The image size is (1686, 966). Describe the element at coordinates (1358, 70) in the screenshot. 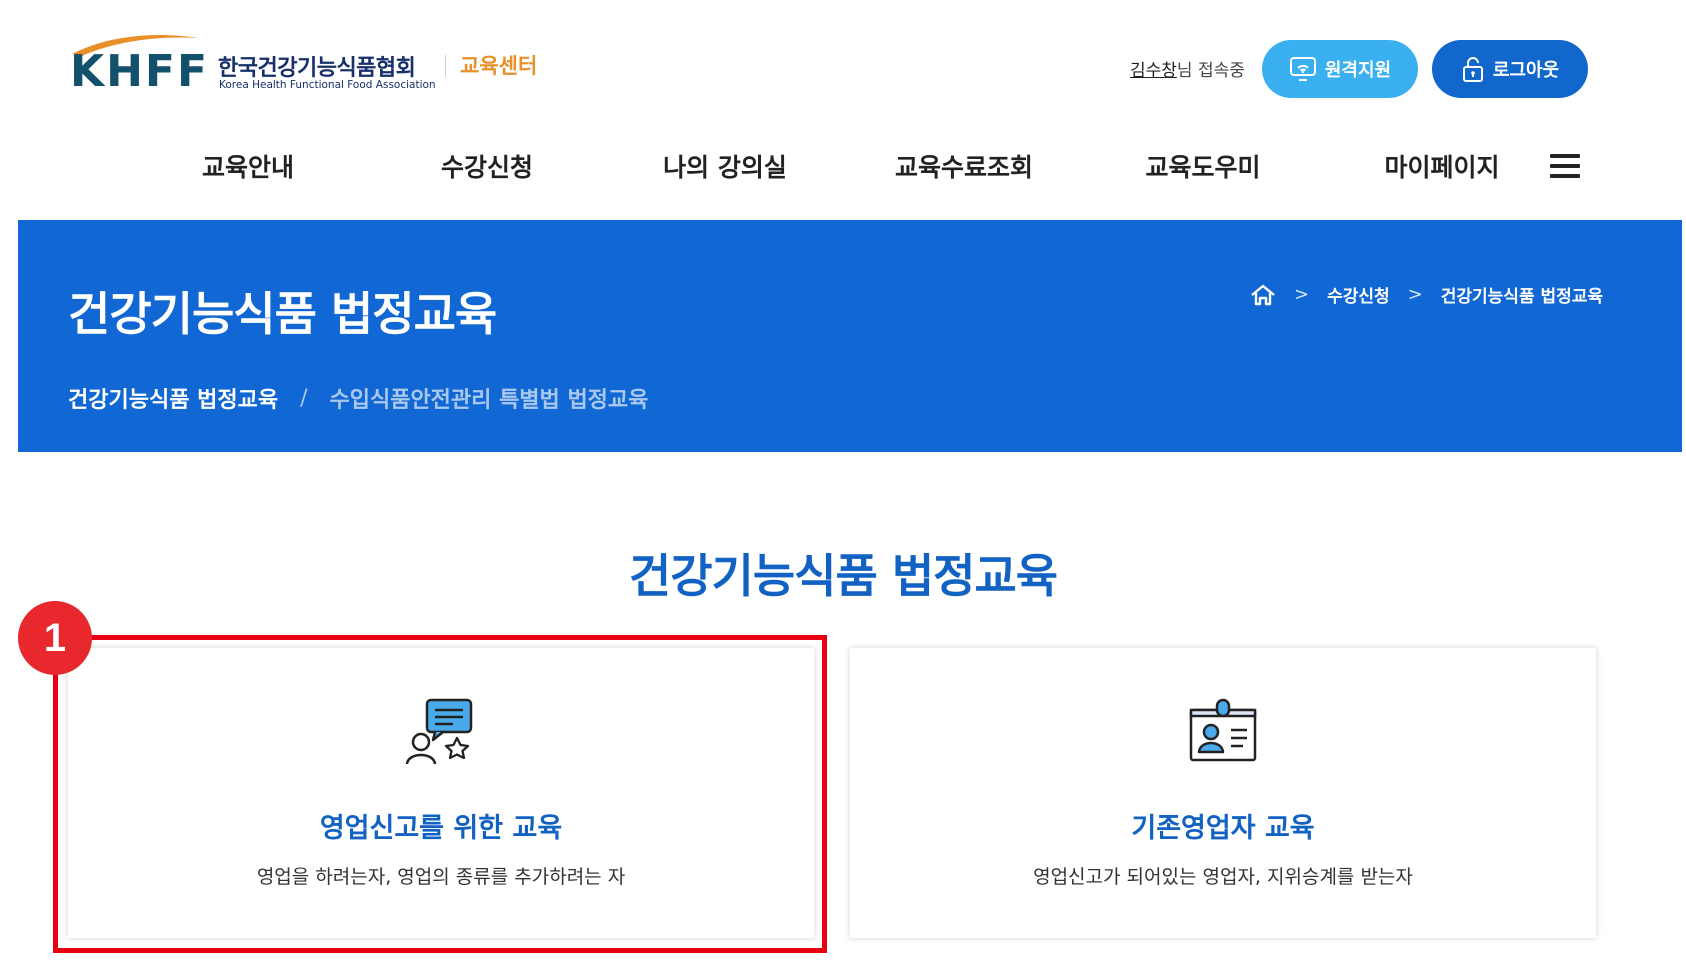

I see `remote-support-label: 원격지원` at that location.